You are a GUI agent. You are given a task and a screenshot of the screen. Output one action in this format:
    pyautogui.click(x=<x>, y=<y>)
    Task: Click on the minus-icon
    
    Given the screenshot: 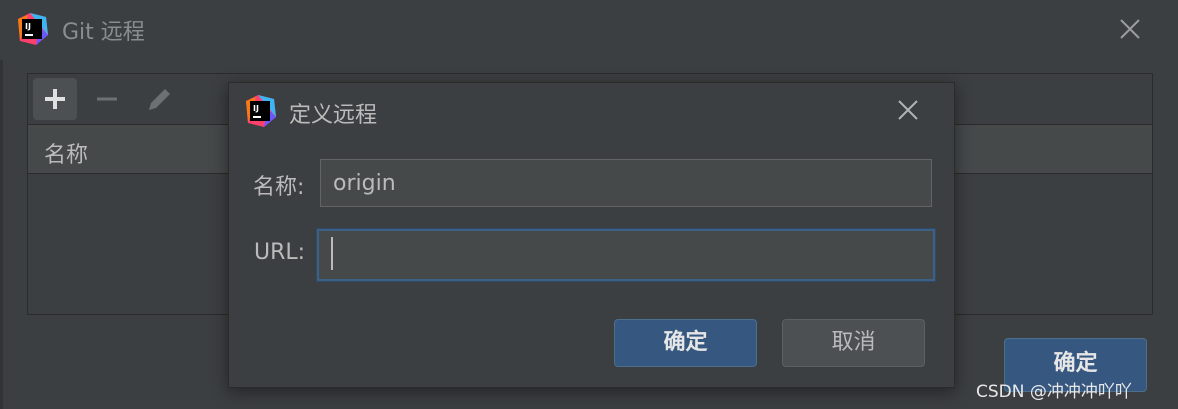 What is the action you would take?
    pyautogui.click(x=107, y=99)
    